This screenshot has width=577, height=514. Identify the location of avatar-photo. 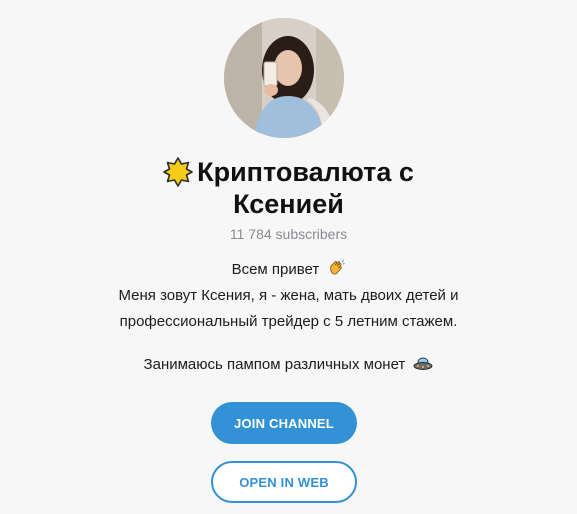
(284, 78).